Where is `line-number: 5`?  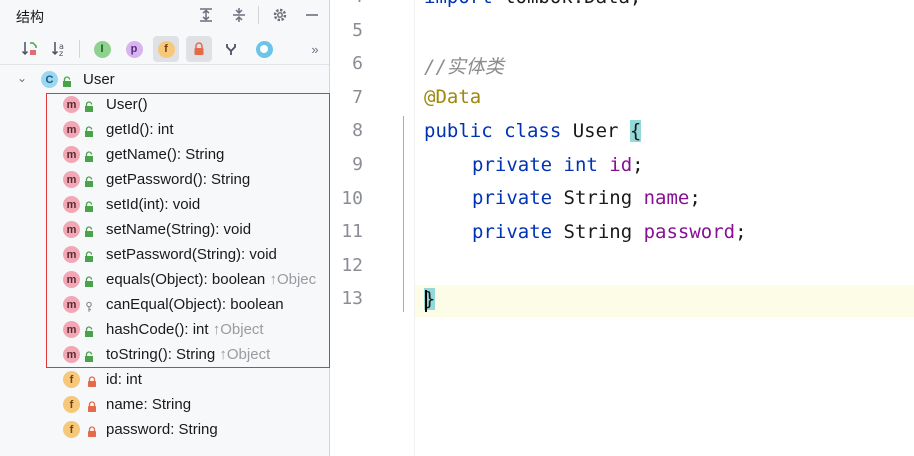
line-number: 5 is located at coordinates (346, 30).